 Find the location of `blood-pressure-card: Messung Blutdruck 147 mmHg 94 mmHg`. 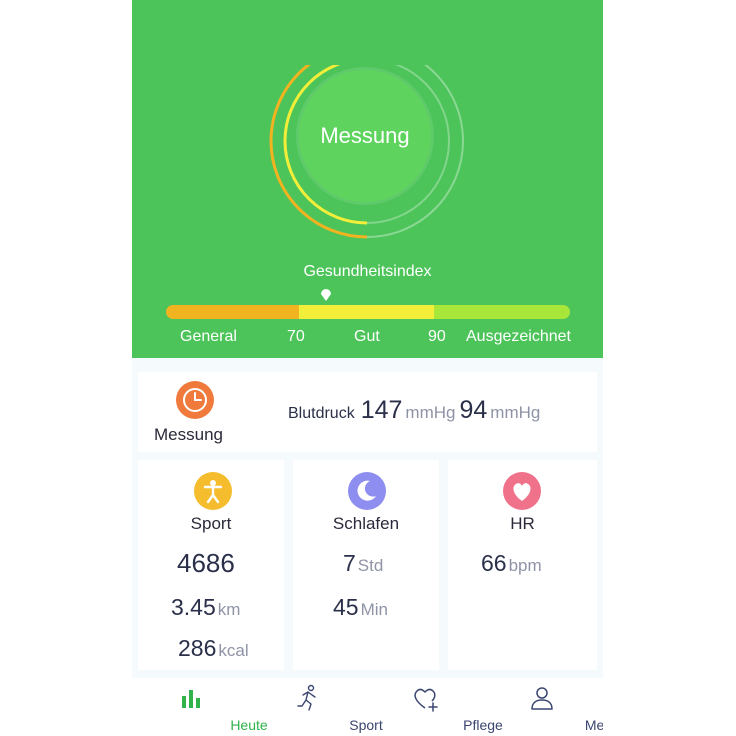

blood-pressure-card: Messung Blutdruck 147 mmHg 94 mmHg is located at coordinates (367, 412).